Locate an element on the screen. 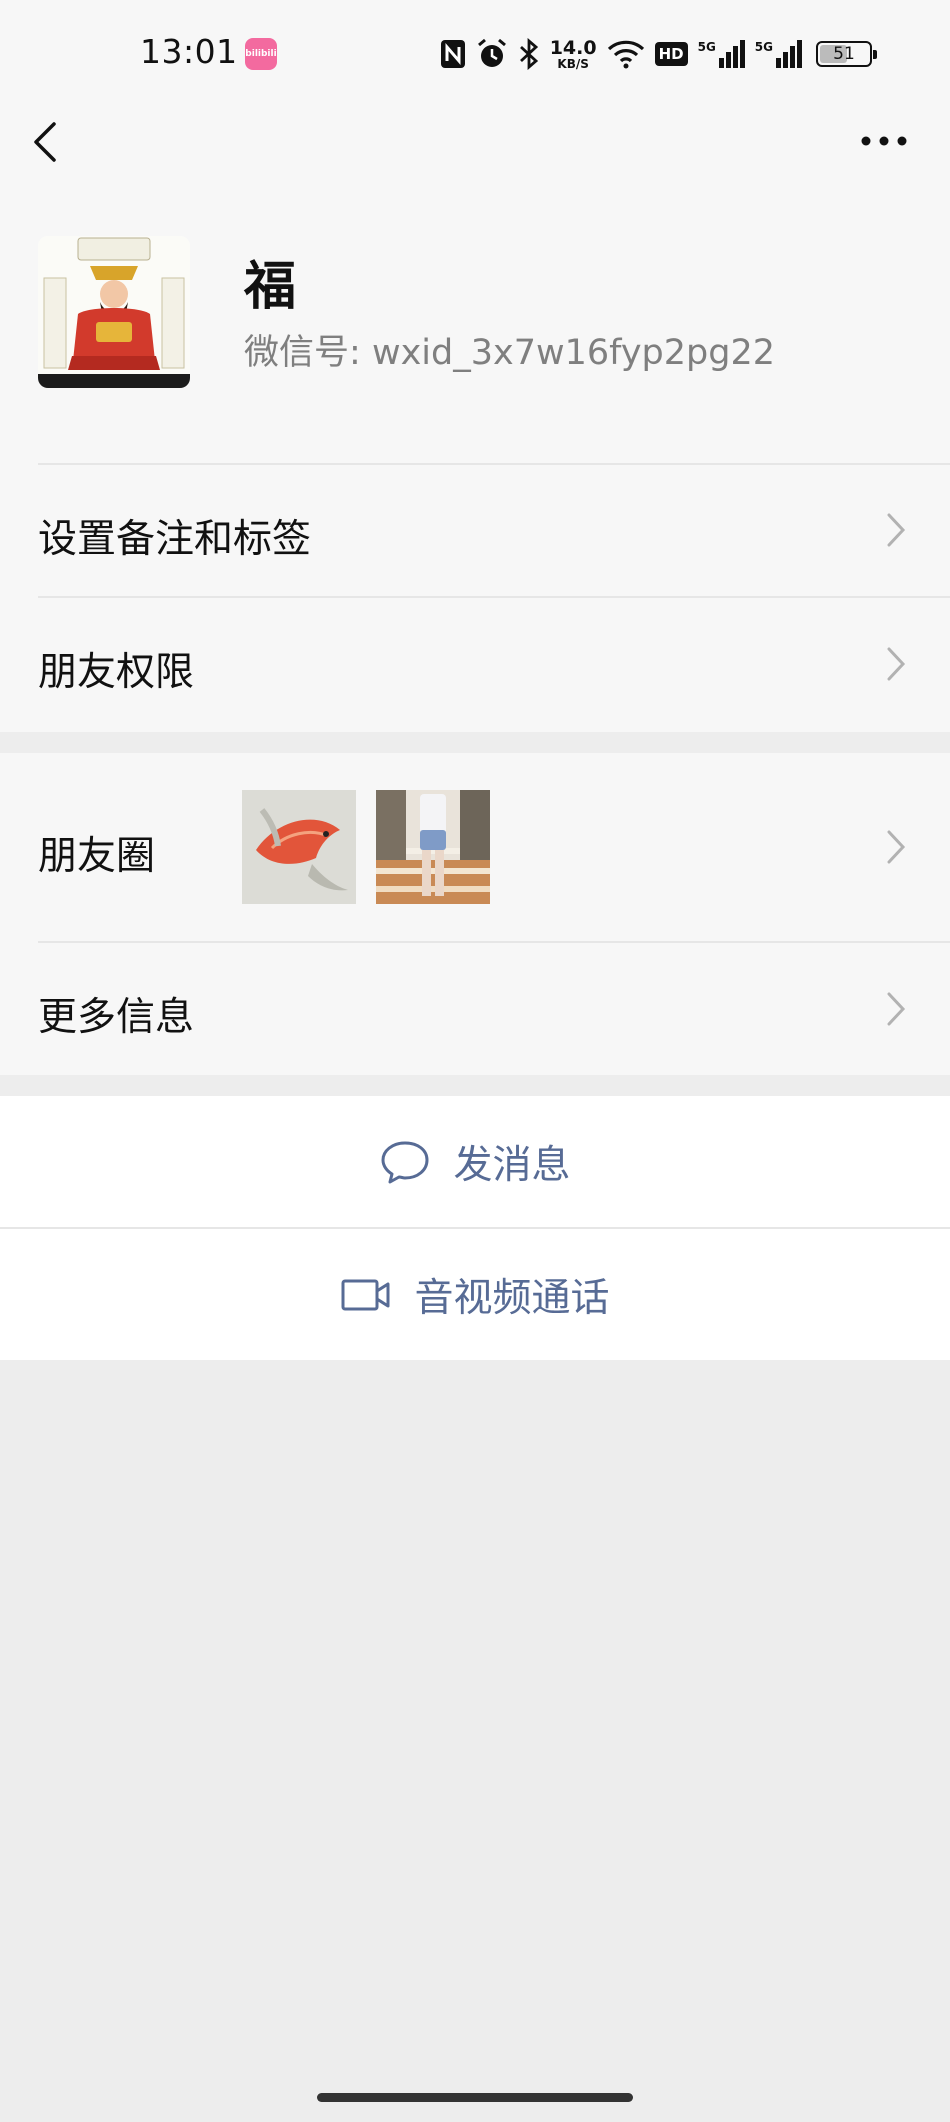 The height and width of the screenshot is (2122, 950). sim2-network-type: 5G is located at coordinates (763, 47).